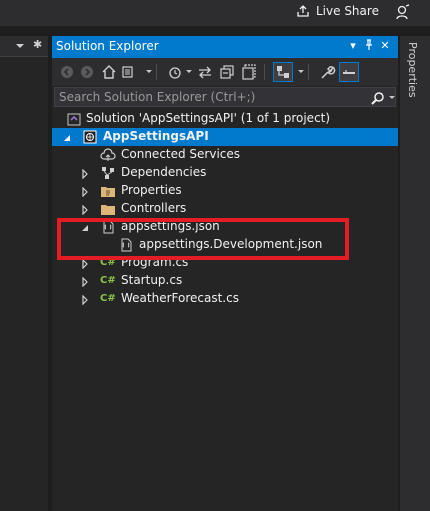 The width and height of the screenshot is (430, 511). What do you see at coordinates (157, 97) in the screenshot?
I see `search-placeholder: Search Solution Explorer (Ctrl+;)` at bounding box center [157, 97].